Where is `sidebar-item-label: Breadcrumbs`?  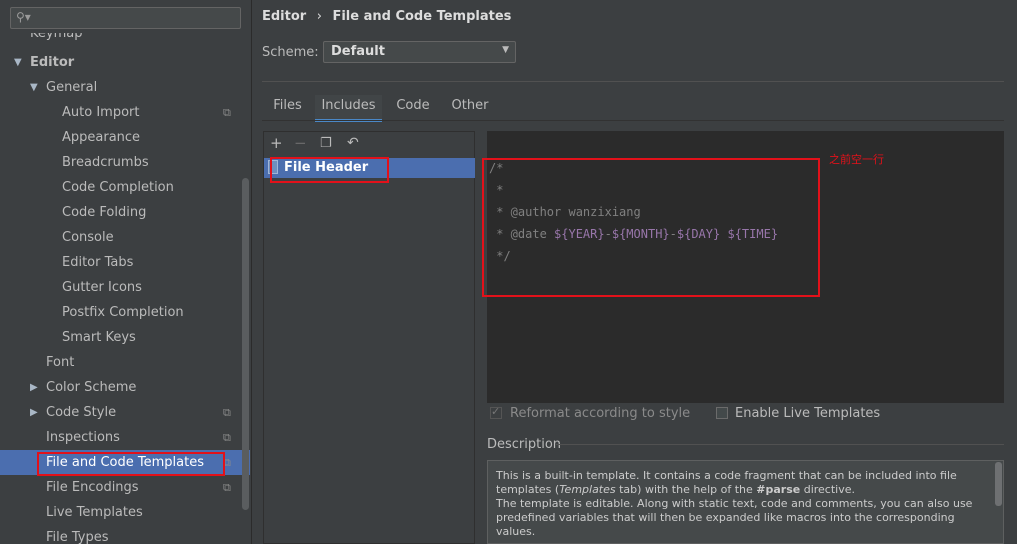
sidebar-item-label: Breadcrumbs is located at coordinates (105, 162).